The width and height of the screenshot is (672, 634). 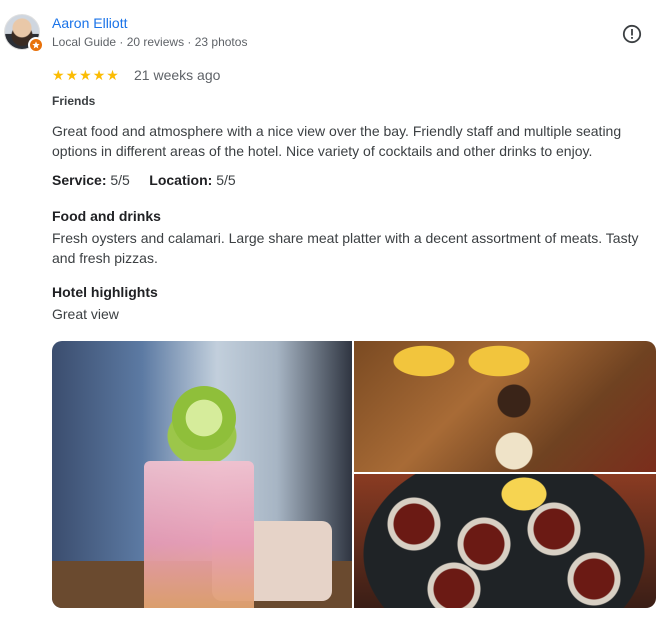 I want to click on section-heading-hotel: Hotel highlights, so click(x=105, y=292).